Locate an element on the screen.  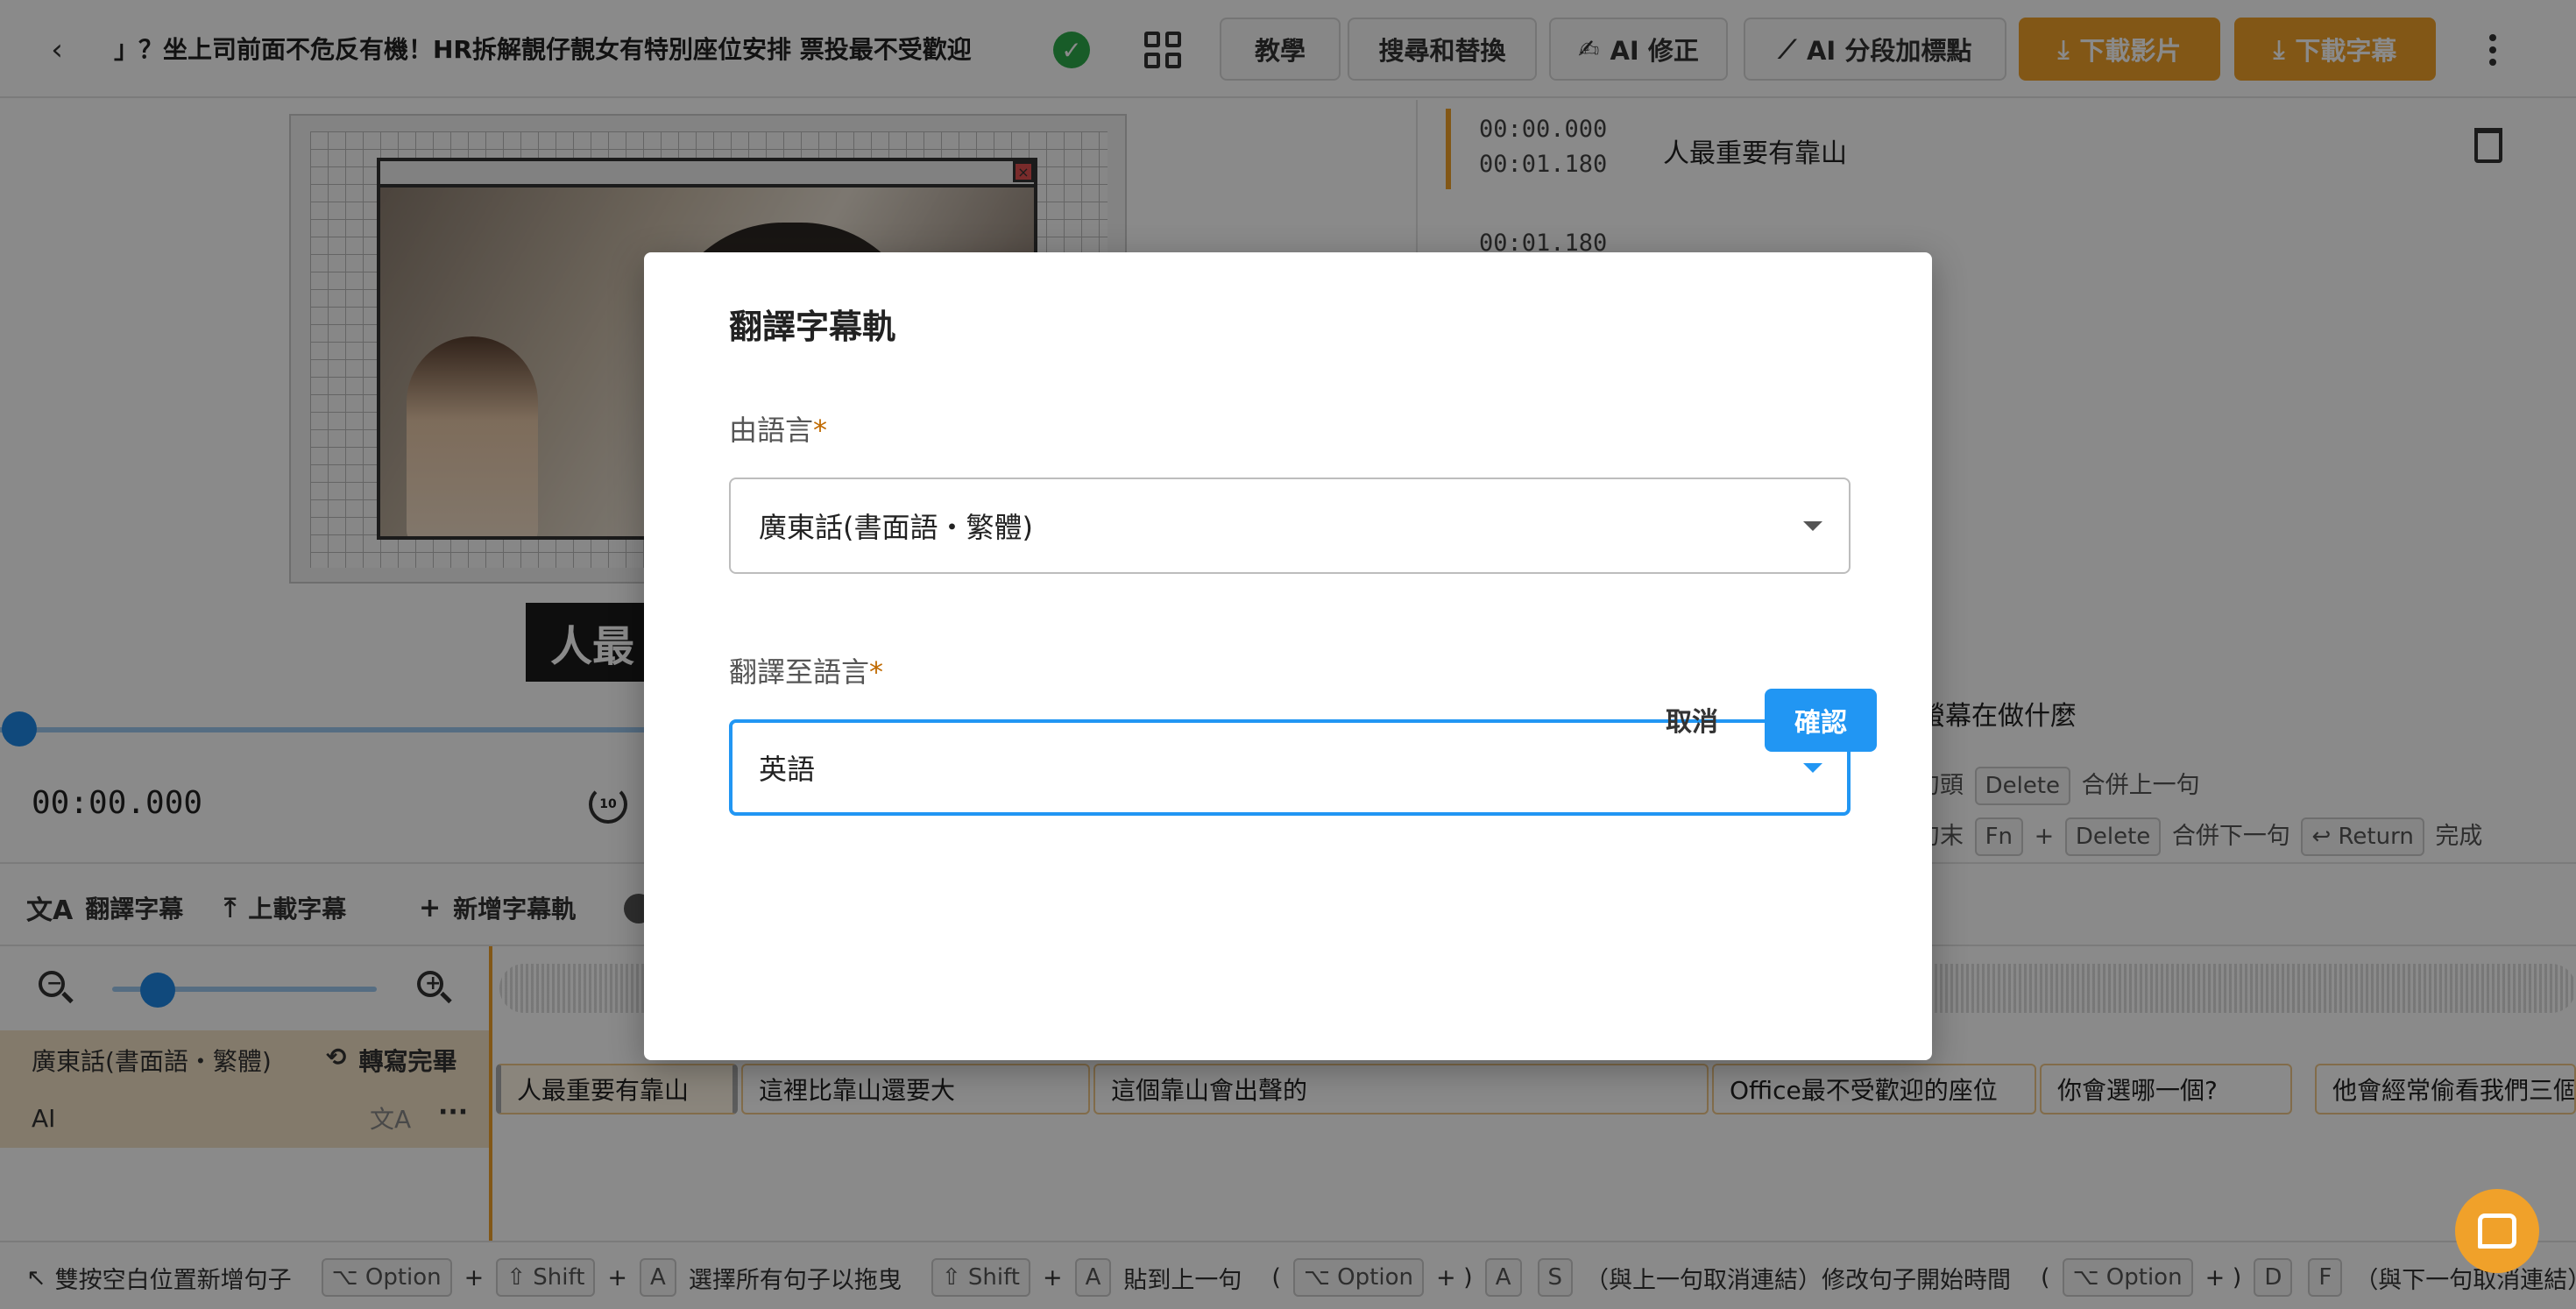
chat-icon is located at coordinates (2497, 1231).